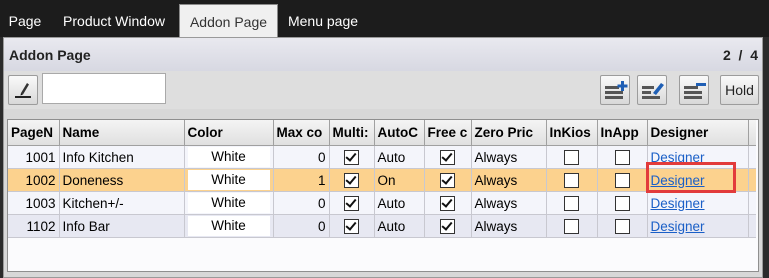  What do you see at coordinates (352, 133) in the screenshot?
I see `col-header-multi: Multi:` at bounding box center [352, 133].